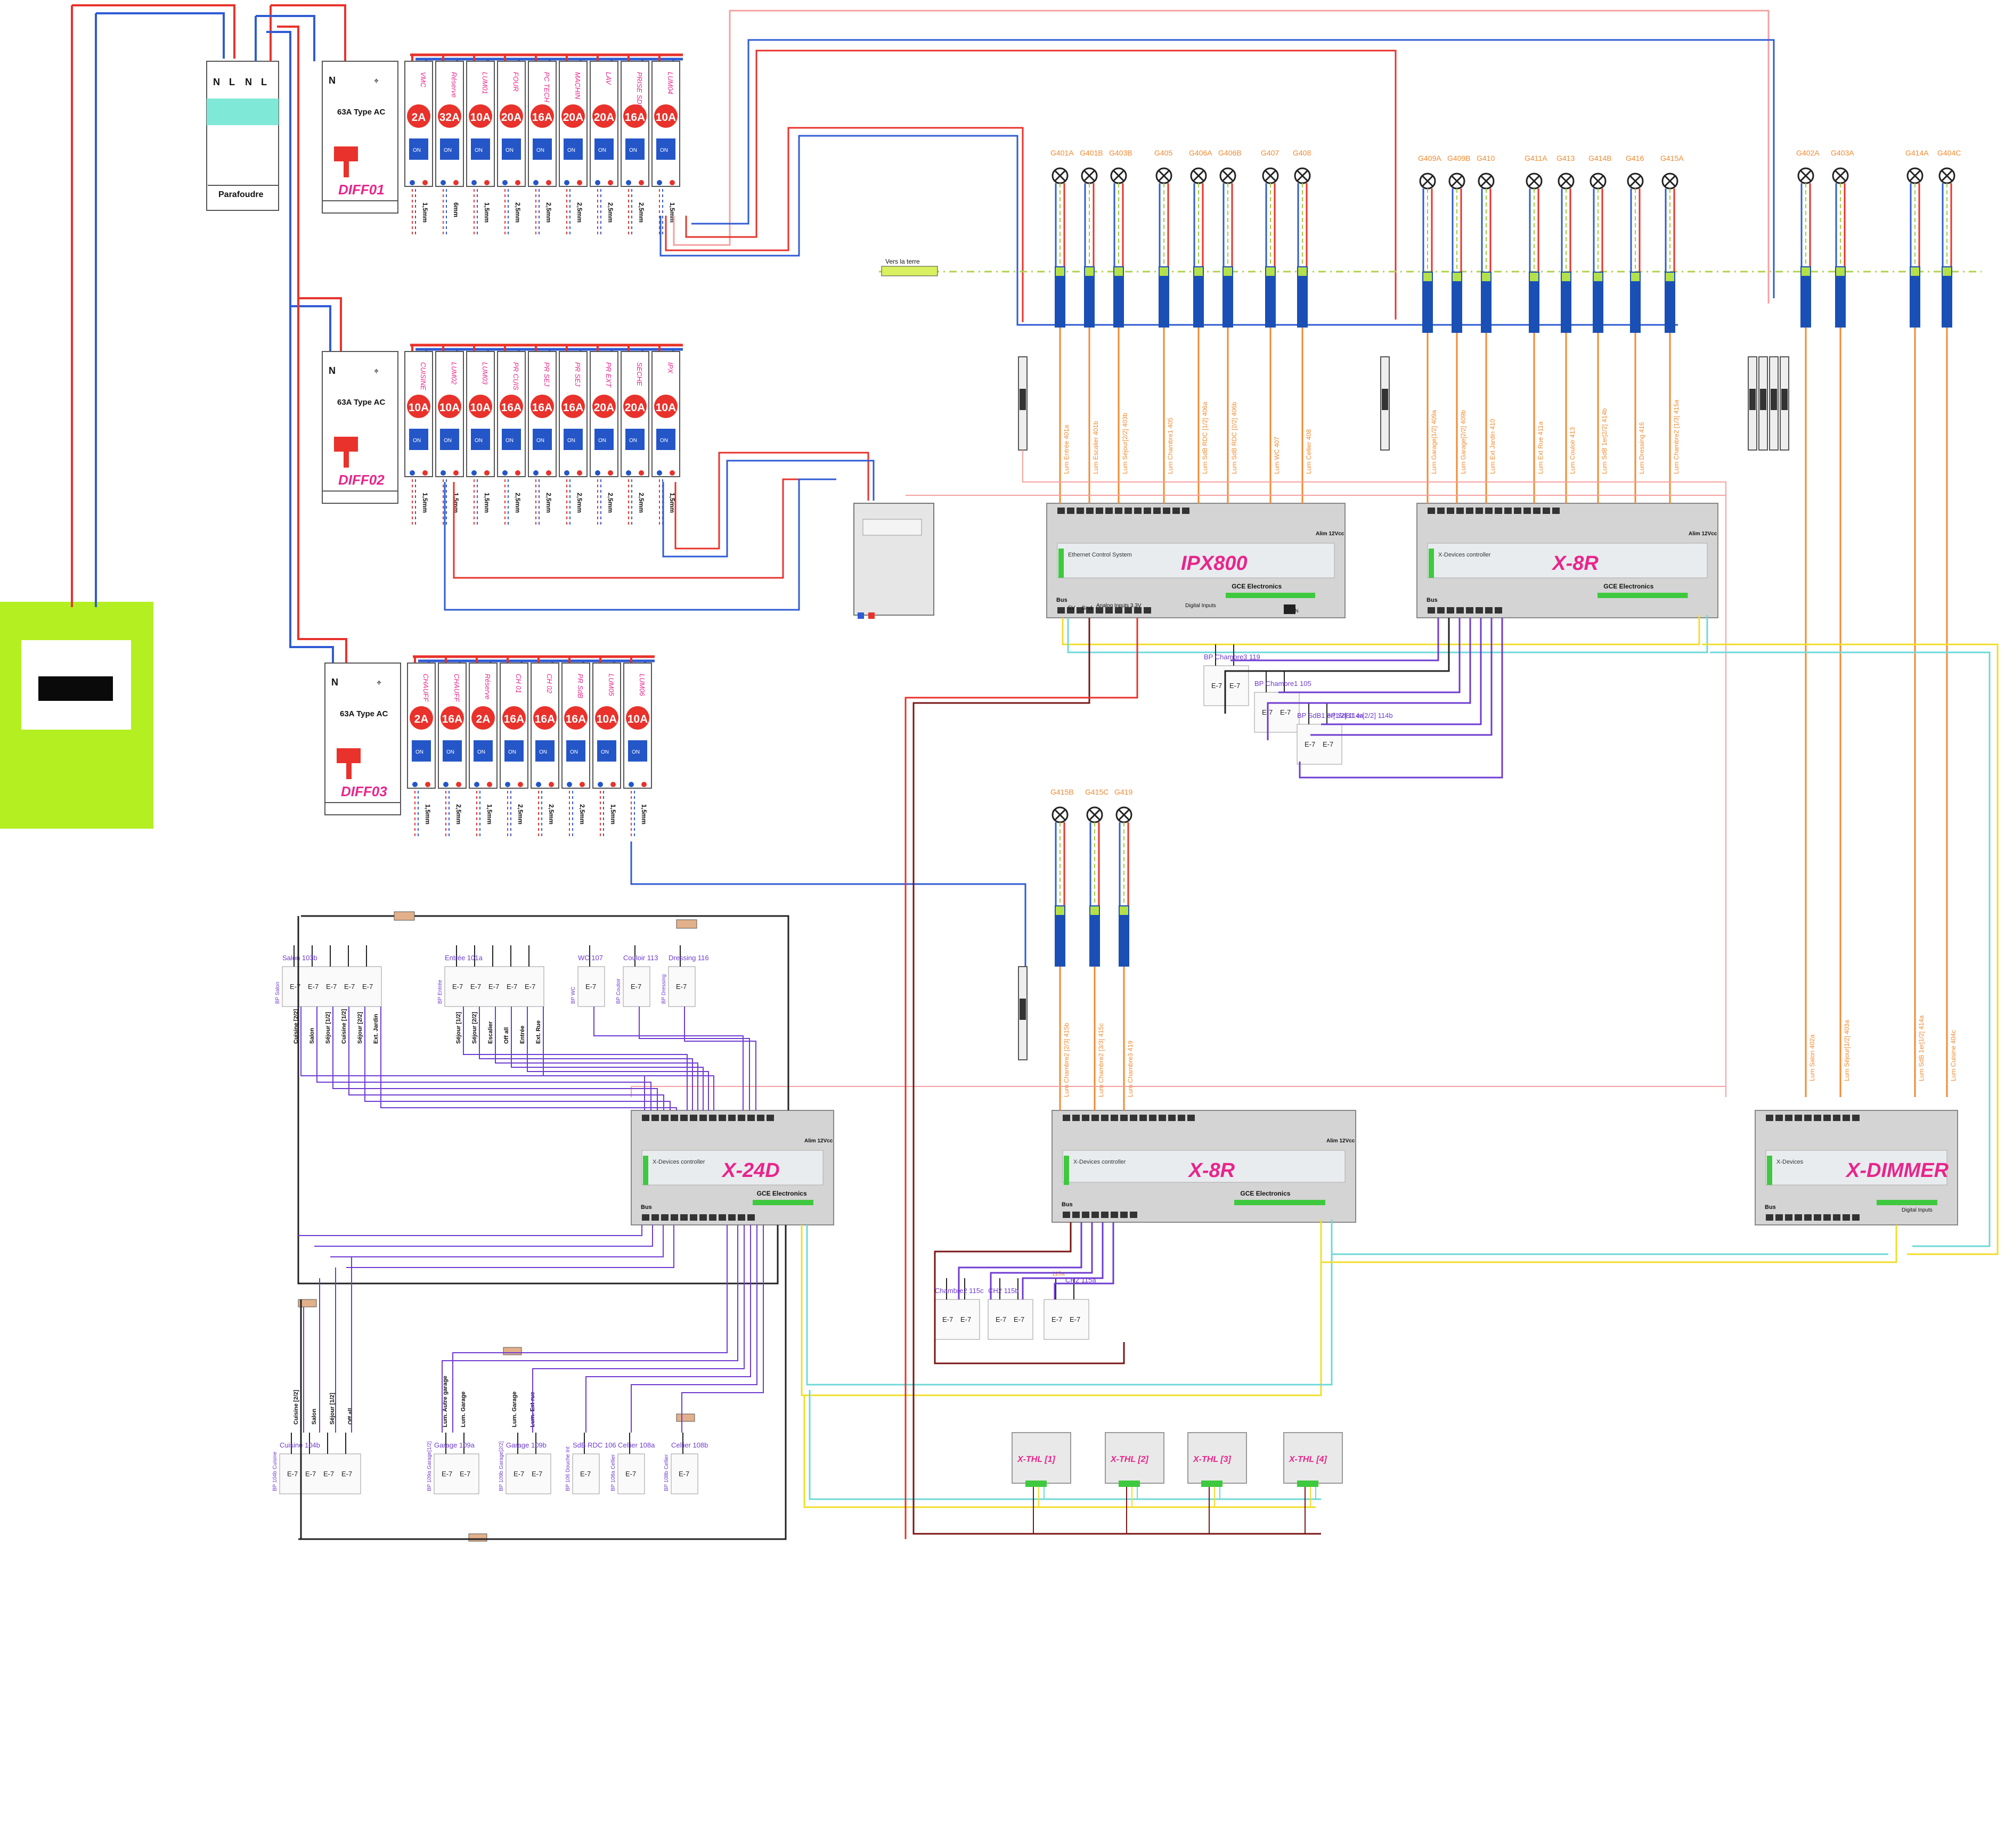 This screenshot has height=1848, width=2005. I want to click on button-cable-label: Escalier, so click(490, 1032).